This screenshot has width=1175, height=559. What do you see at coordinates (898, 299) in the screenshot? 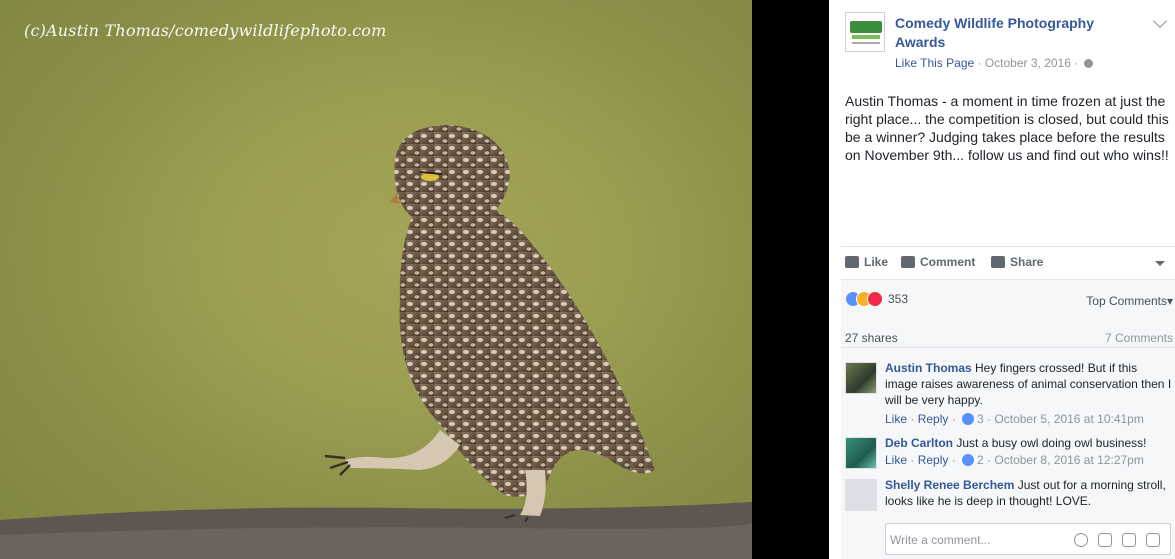
I see `reaction-count: 353` at bounding box center [898, 299].